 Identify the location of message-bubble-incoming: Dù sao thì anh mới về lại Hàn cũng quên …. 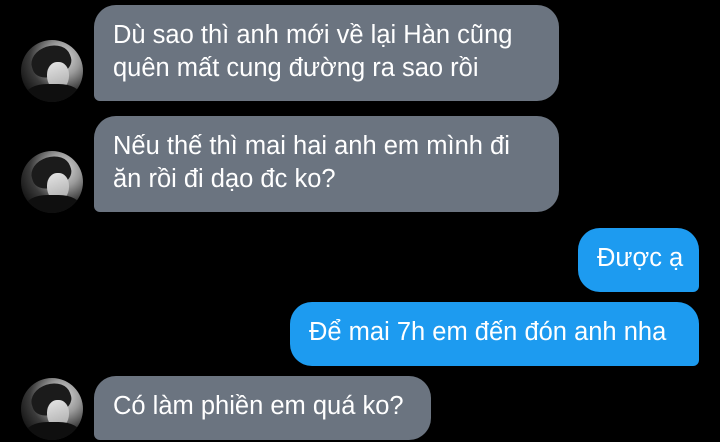
(326, 53).